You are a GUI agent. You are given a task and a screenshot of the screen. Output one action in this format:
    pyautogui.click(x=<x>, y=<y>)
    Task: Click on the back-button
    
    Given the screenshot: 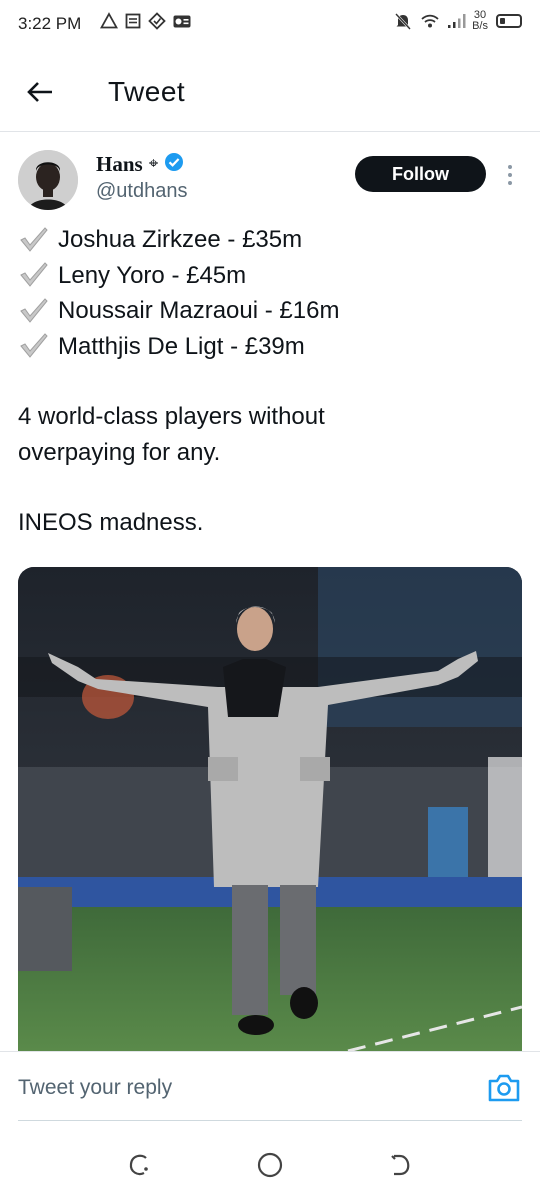 What is the action you would take?
    pyautogui.click(x=40, y=92)
    